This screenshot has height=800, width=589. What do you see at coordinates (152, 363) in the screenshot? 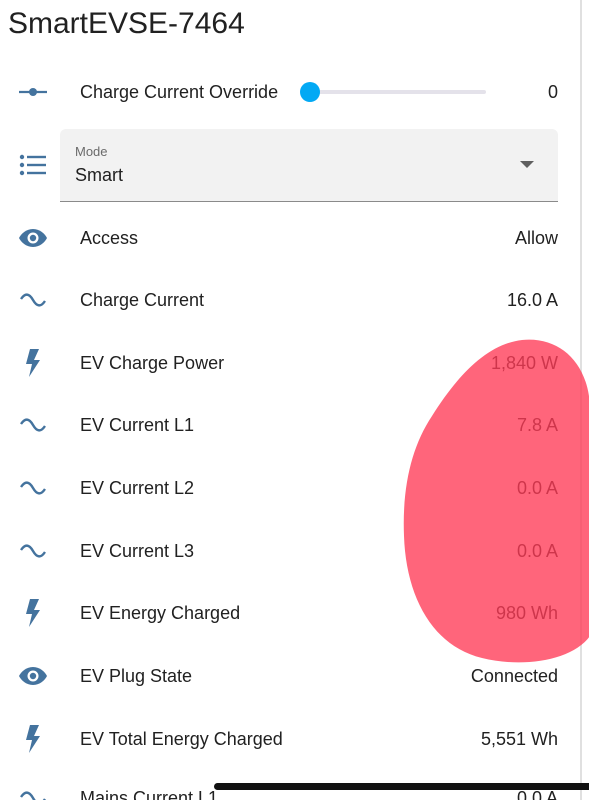
I see `entity-label: EV Charge Power` at bounding box center [152, 363].